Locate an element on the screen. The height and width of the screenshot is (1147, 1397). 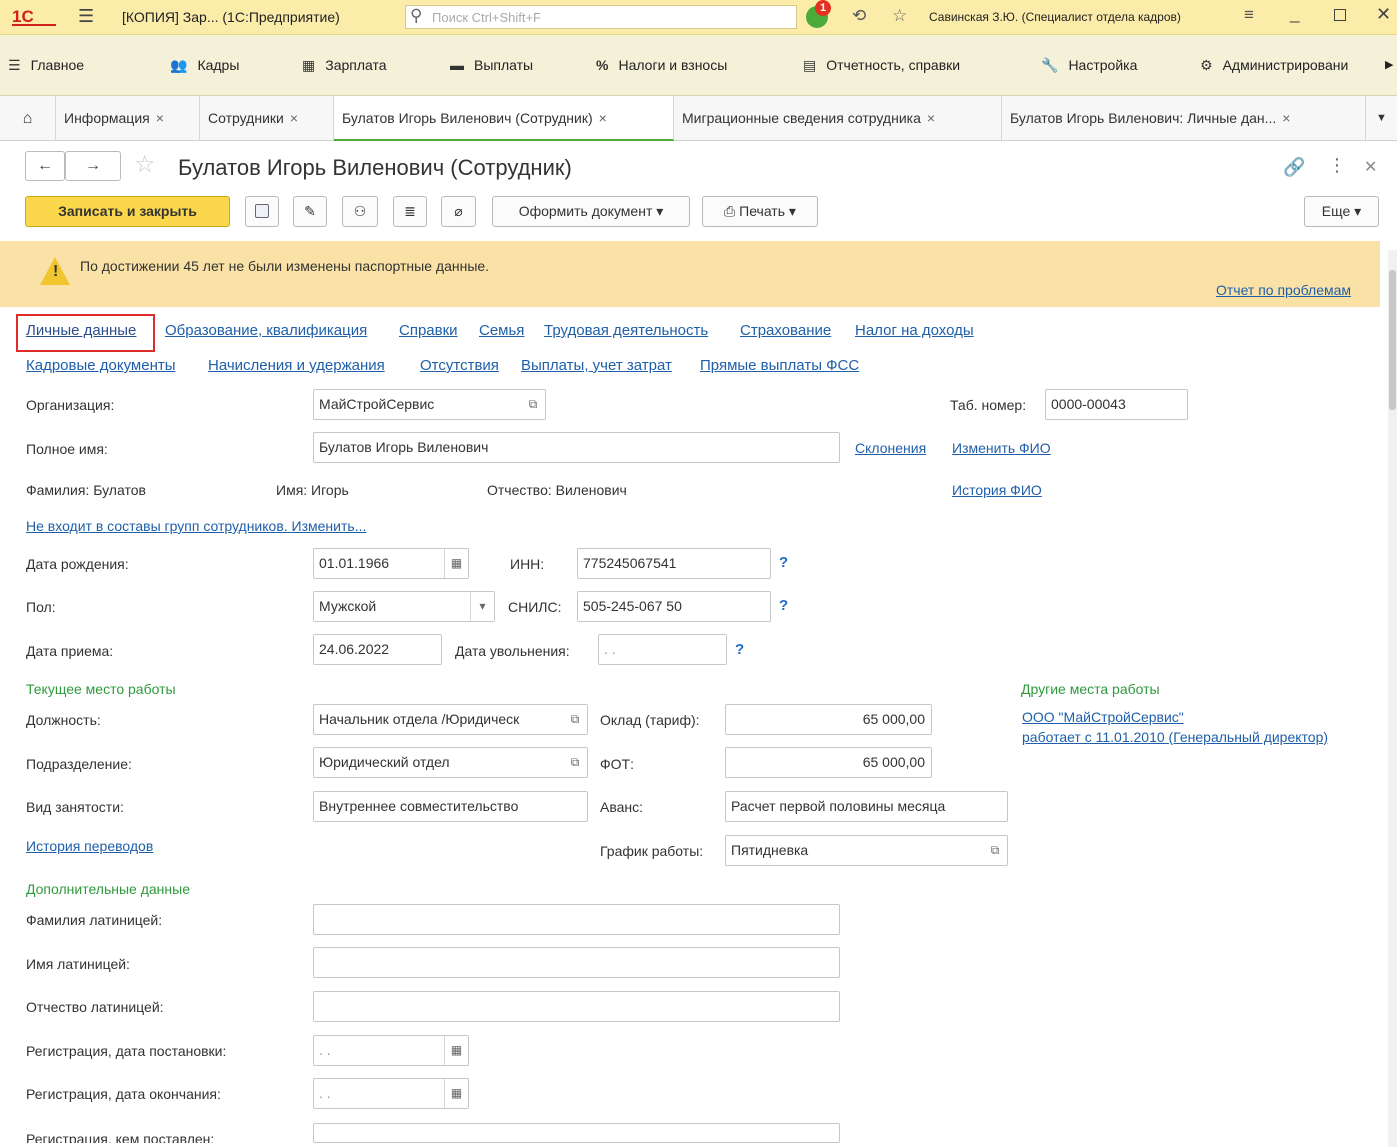
snils-field: 505-245-067 50 is located at coordinates (674, 606).